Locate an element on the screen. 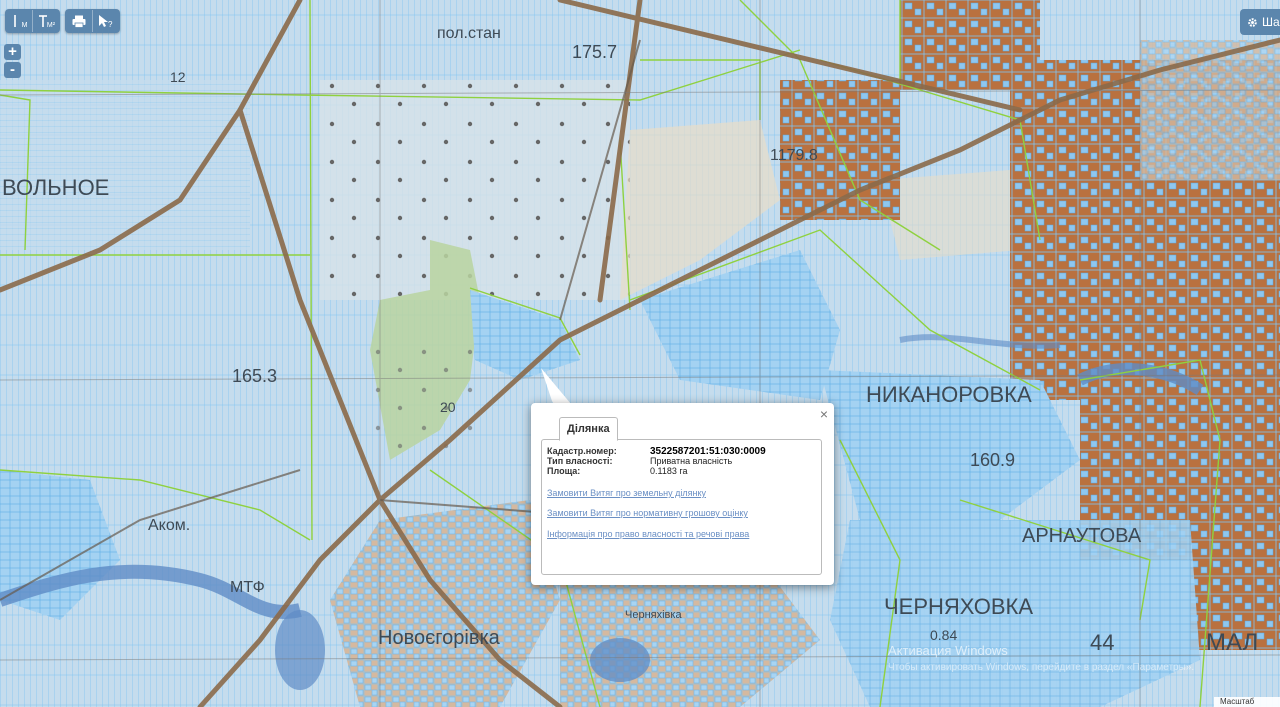  map-label-mtf: МТФ is located at coordinates (247, 587).